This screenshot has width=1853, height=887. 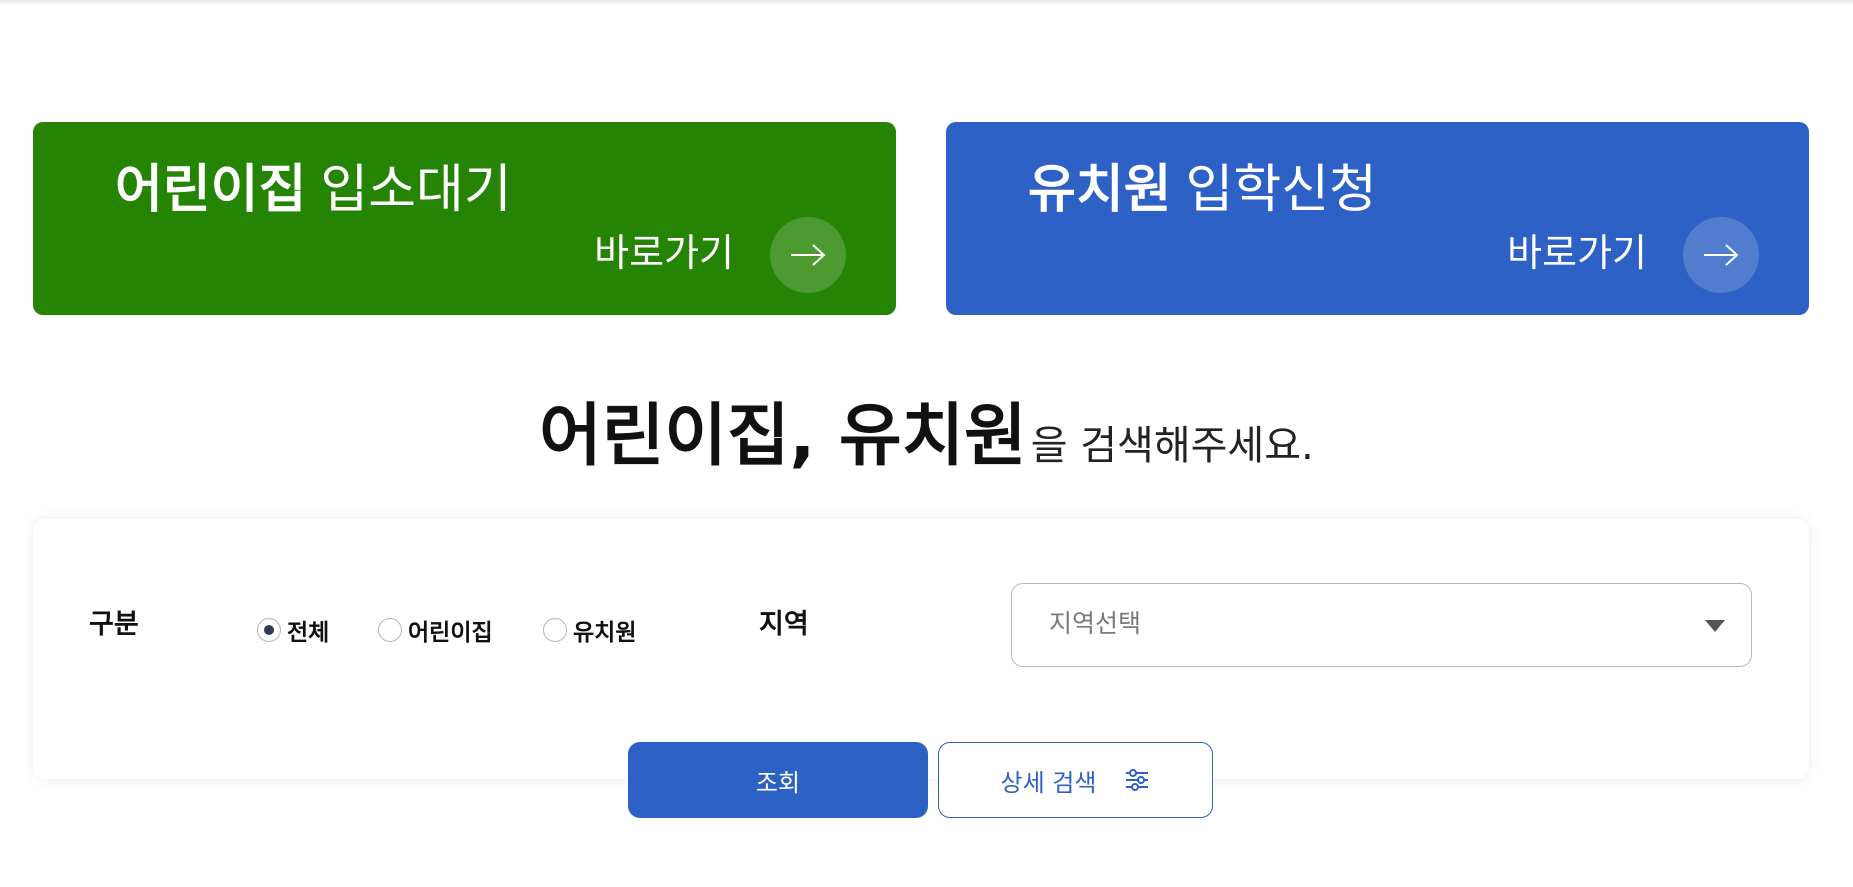 What do you see at coordinates (1100, 190) in the screenshot?
I see `banner-title-strong: 유치원` at bounding box center [1100, 190].